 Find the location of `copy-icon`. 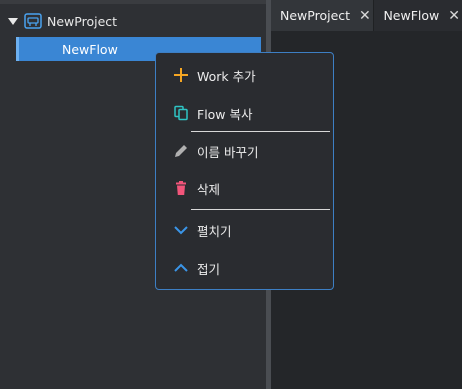

copy-icon is located at coordinates (181, 113).